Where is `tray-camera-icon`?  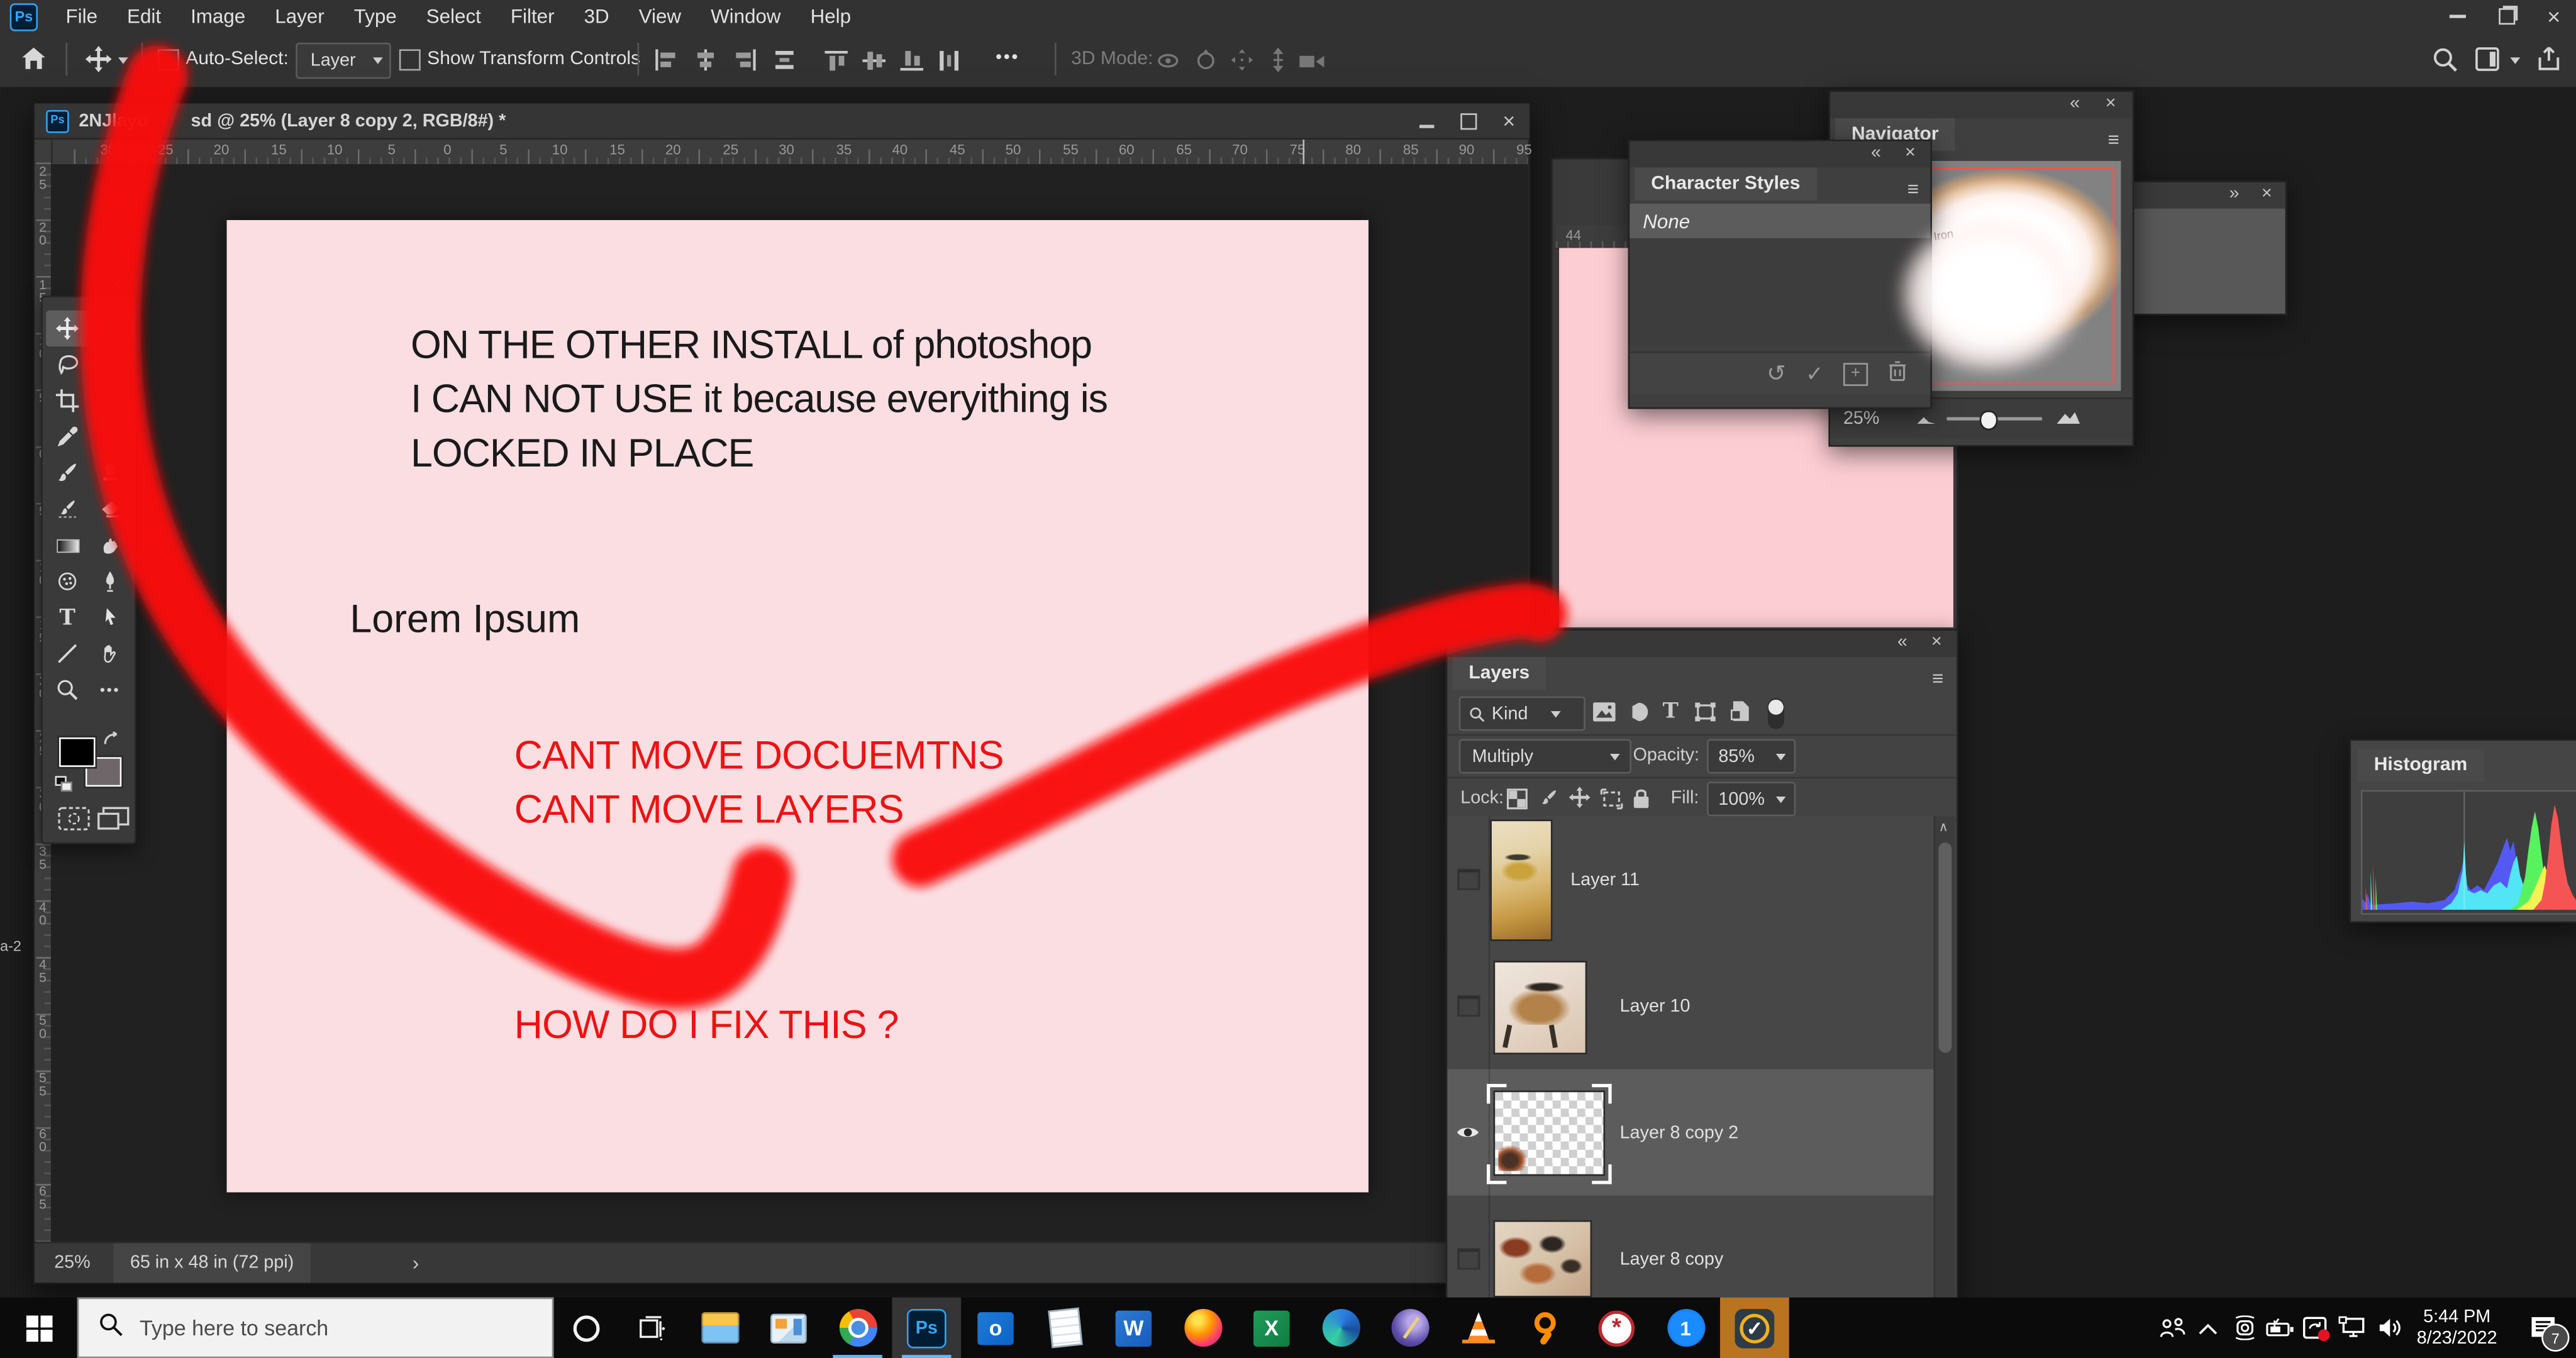
tray-camera-icon is located at coordinates (2244, 1328).